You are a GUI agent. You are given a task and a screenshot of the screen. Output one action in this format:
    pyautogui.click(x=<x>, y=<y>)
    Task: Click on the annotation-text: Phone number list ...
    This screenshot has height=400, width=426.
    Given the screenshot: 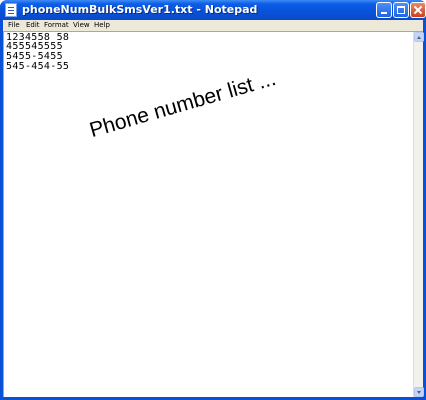 What is the action you would take?
    pyautogui.click(x=183, y=104)
    